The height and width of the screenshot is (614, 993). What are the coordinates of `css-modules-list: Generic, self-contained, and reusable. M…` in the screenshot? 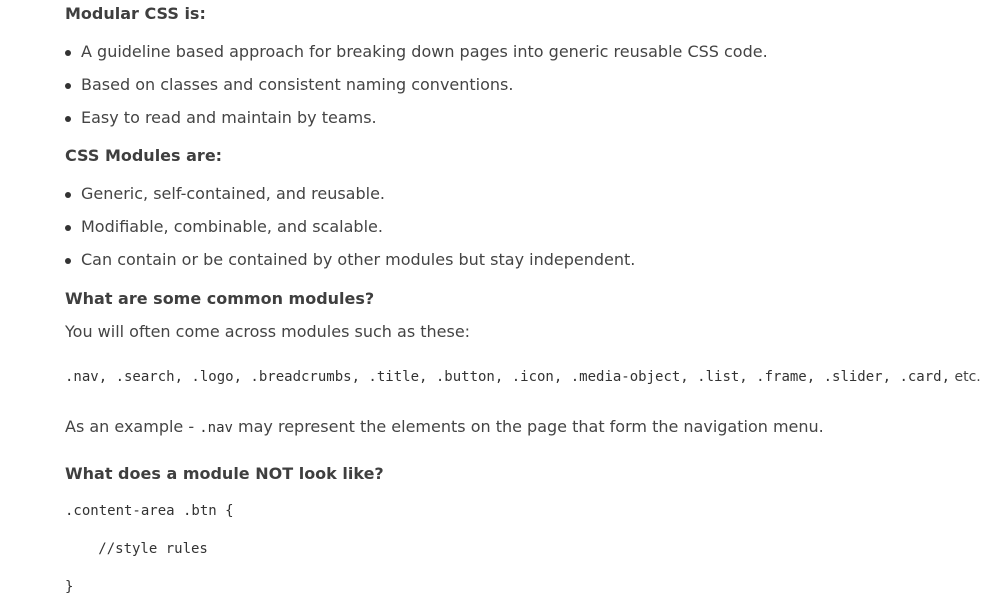 It's located at (350, 232).